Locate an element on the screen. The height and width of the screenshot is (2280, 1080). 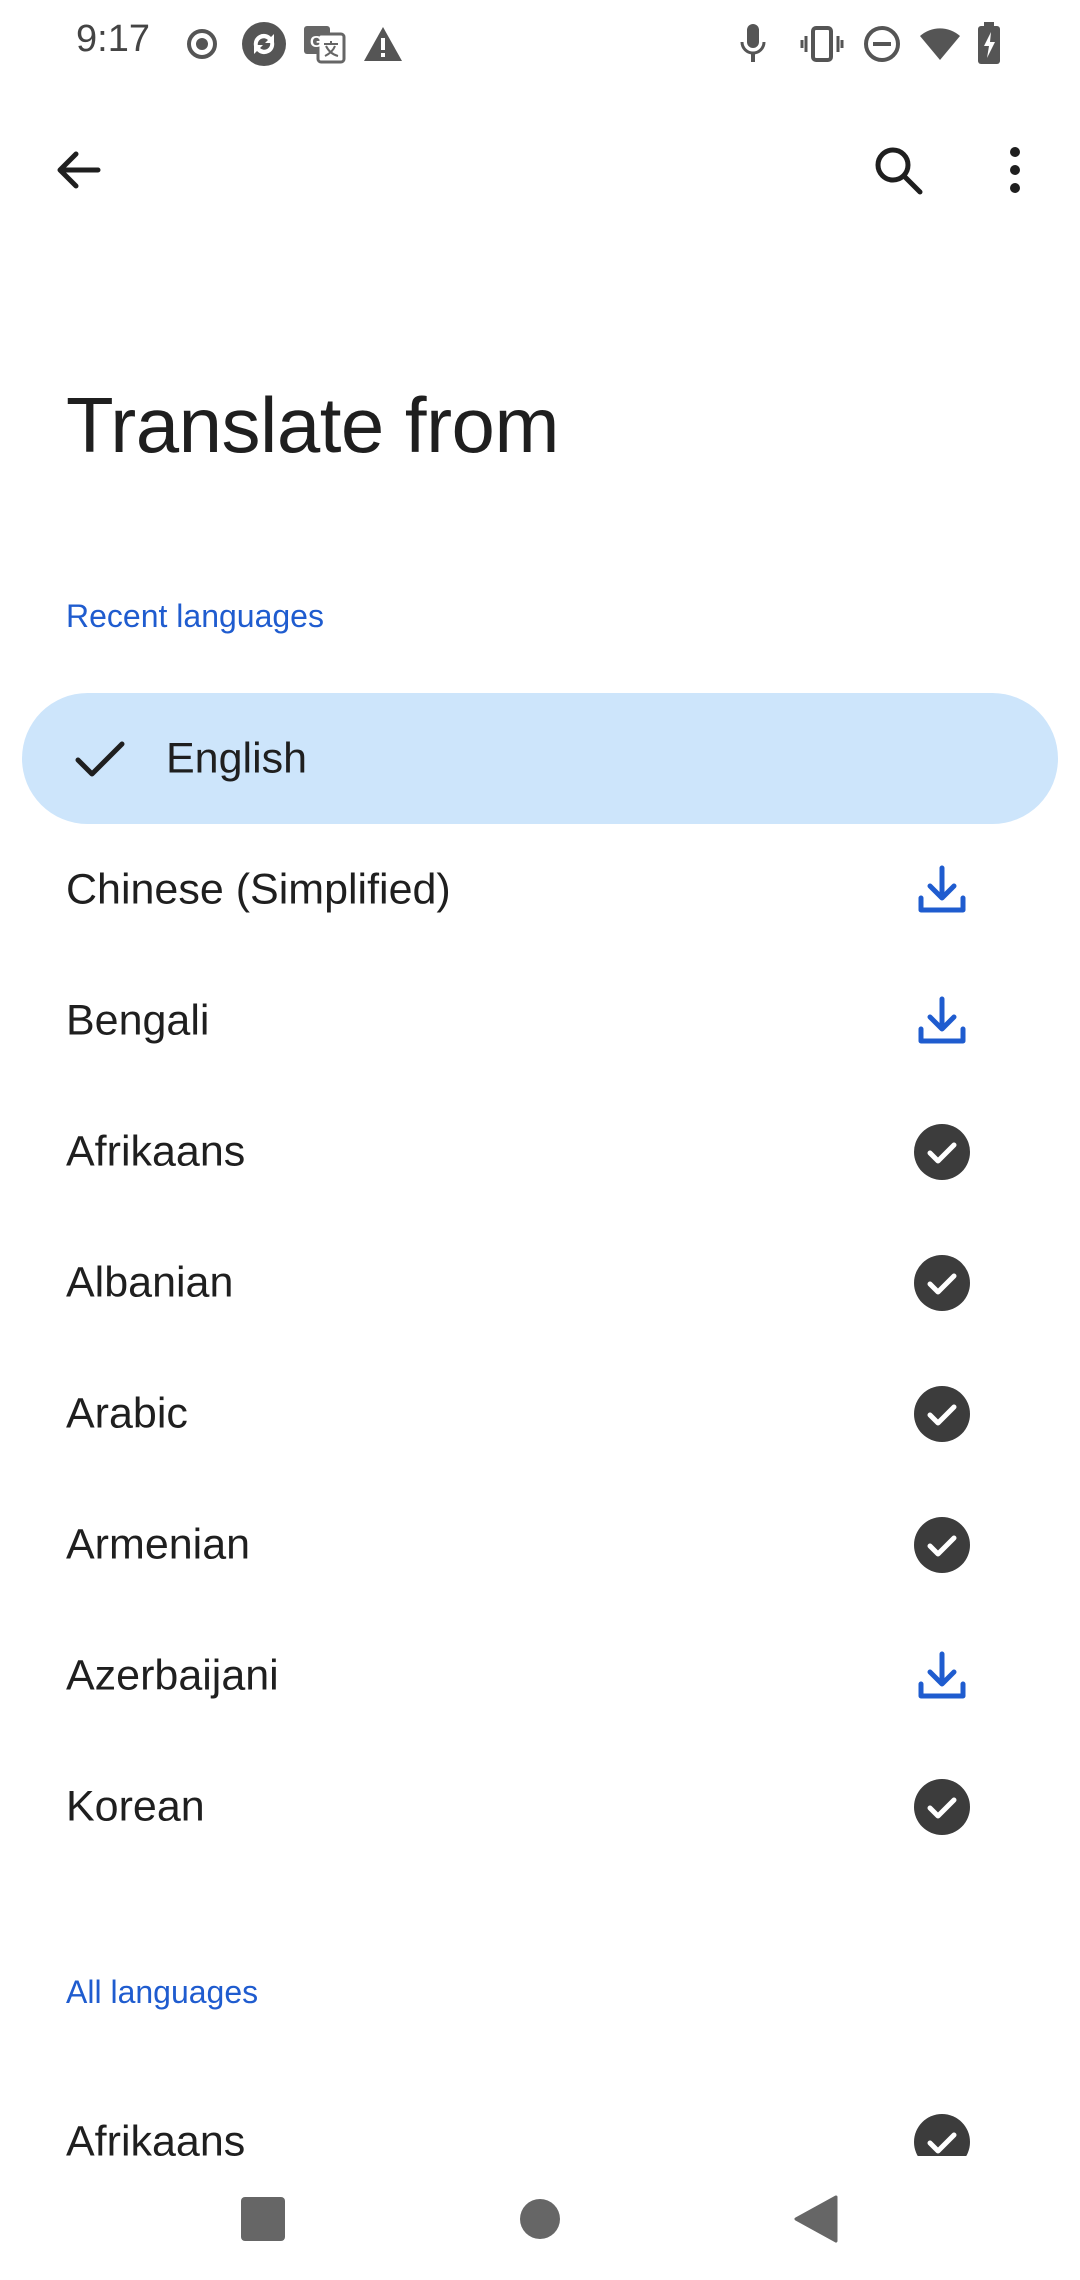
status-time: 9:17 is located at coordinates (113, 39).